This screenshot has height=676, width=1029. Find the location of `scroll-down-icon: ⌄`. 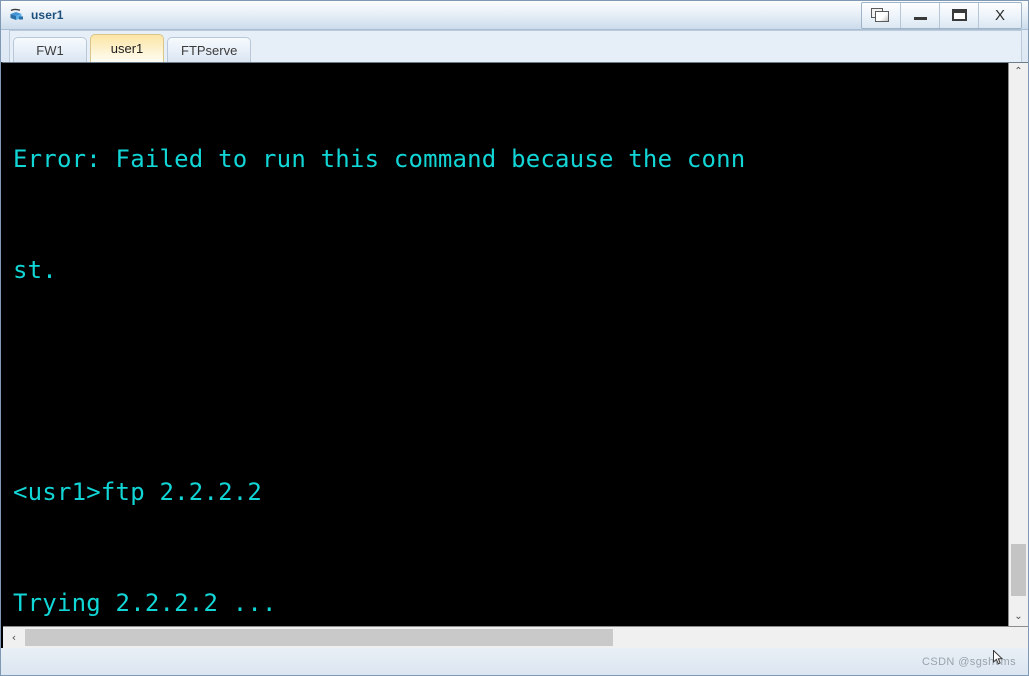

scroll-down-icon: ⌄ is located at coordinates (1018, 617).